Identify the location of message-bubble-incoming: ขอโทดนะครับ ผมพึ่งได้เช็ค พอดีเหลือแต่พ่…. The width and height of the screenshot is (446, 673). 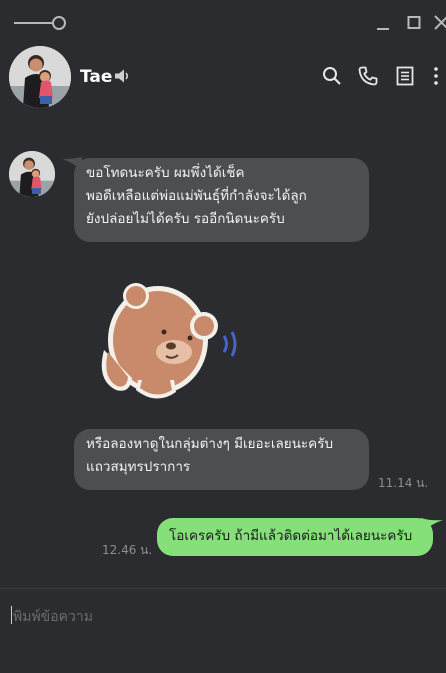
(221, 200).